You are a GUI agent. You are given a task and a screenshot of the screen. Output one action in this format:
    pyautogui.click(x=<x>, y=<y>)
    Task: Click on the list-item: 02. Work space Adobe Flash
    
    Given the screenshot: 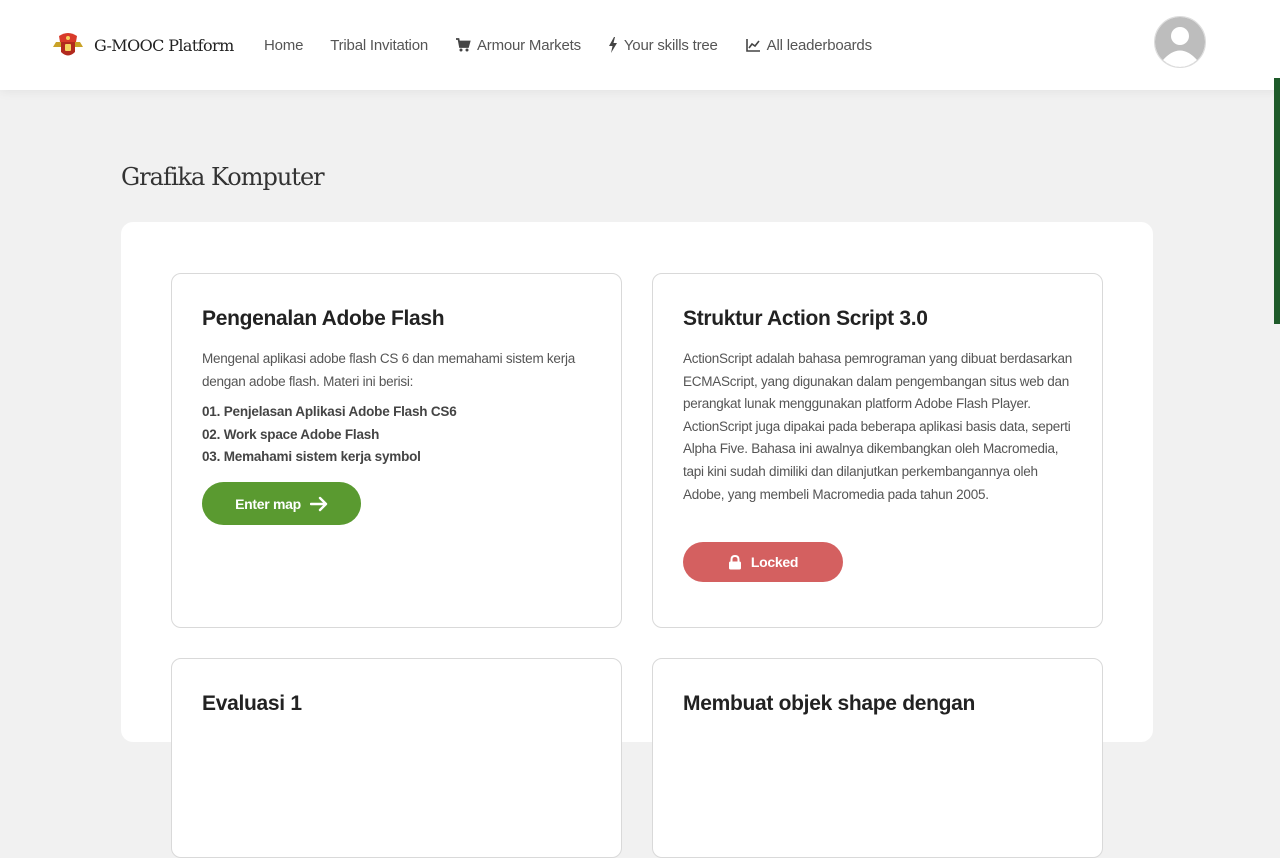 What is the action you would take?
    pyautogui.click(x=291, y=434)
    